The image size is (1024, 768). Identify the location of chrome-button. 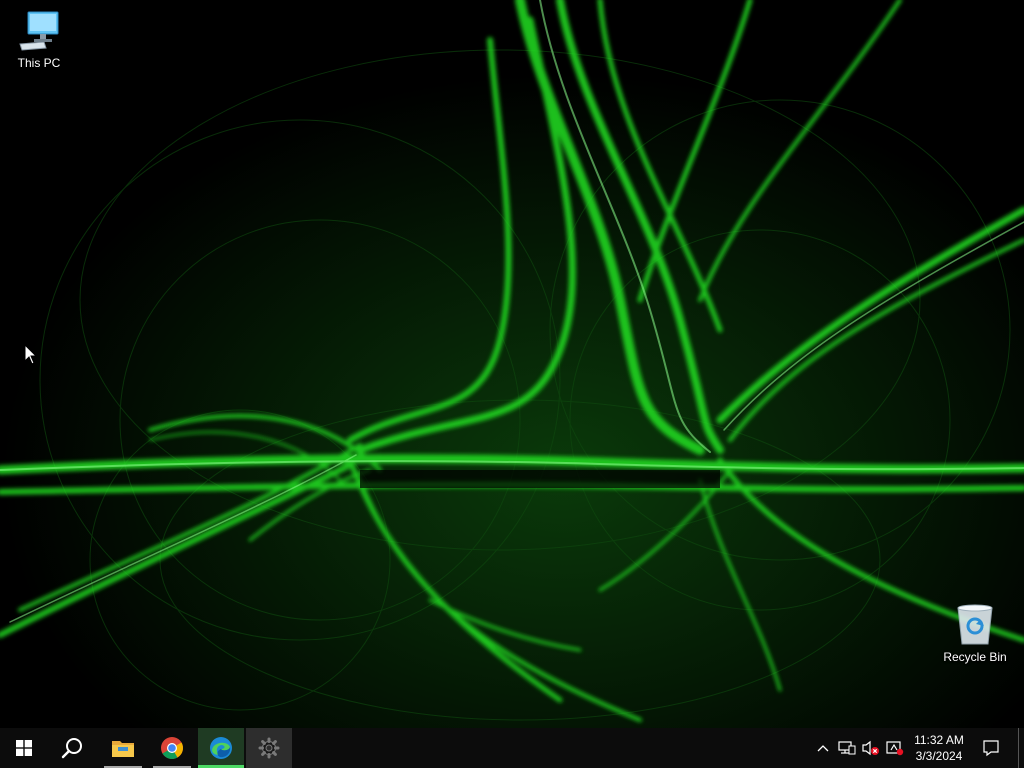
(172, 748).